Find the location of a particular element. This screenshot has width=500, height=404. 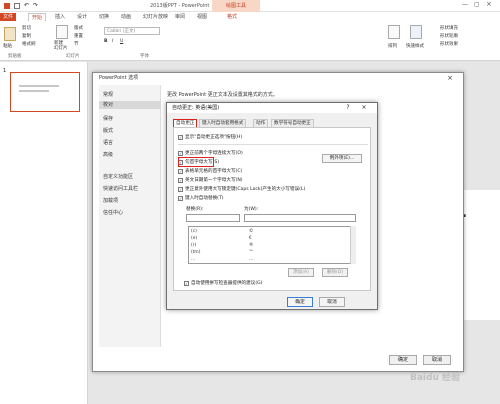

capitalize-table-cells-option: ✓ 表格单元格的首字母大写(C) is located at coordinates (210, 171).